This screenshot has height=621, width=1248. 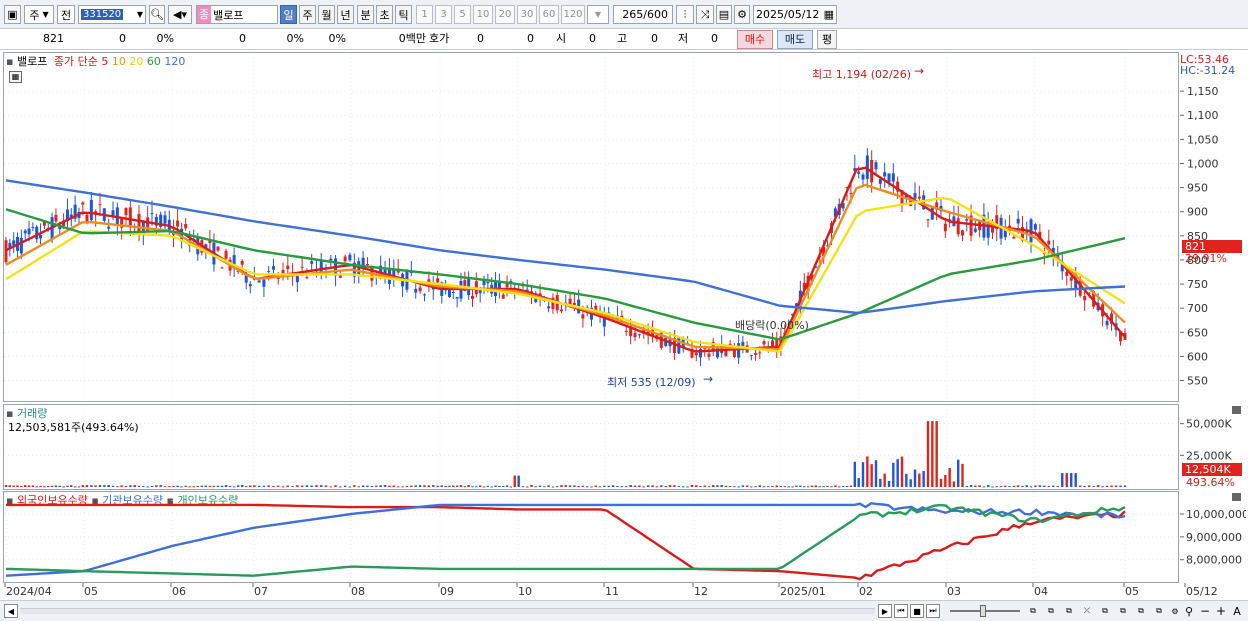 I want to click on zoom-out-icon: −, so click(x=1205, y=611).